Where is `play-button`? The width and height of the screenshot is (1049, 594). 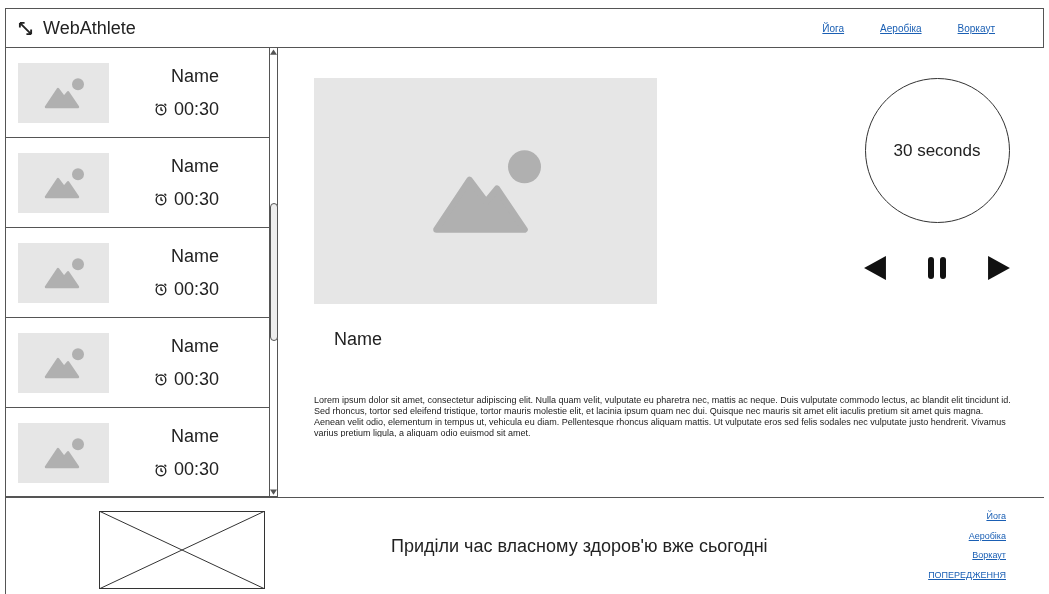
play-button is located at coordinates (999, 268).